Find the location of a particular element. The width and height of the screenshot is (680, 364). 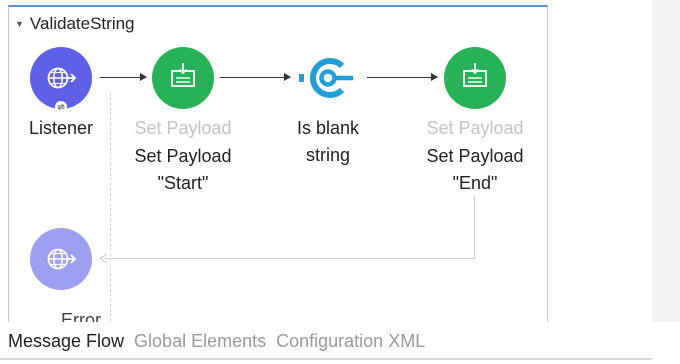

set-payload-start-name-line1: Set Payload is located at coordinates (183, 156).